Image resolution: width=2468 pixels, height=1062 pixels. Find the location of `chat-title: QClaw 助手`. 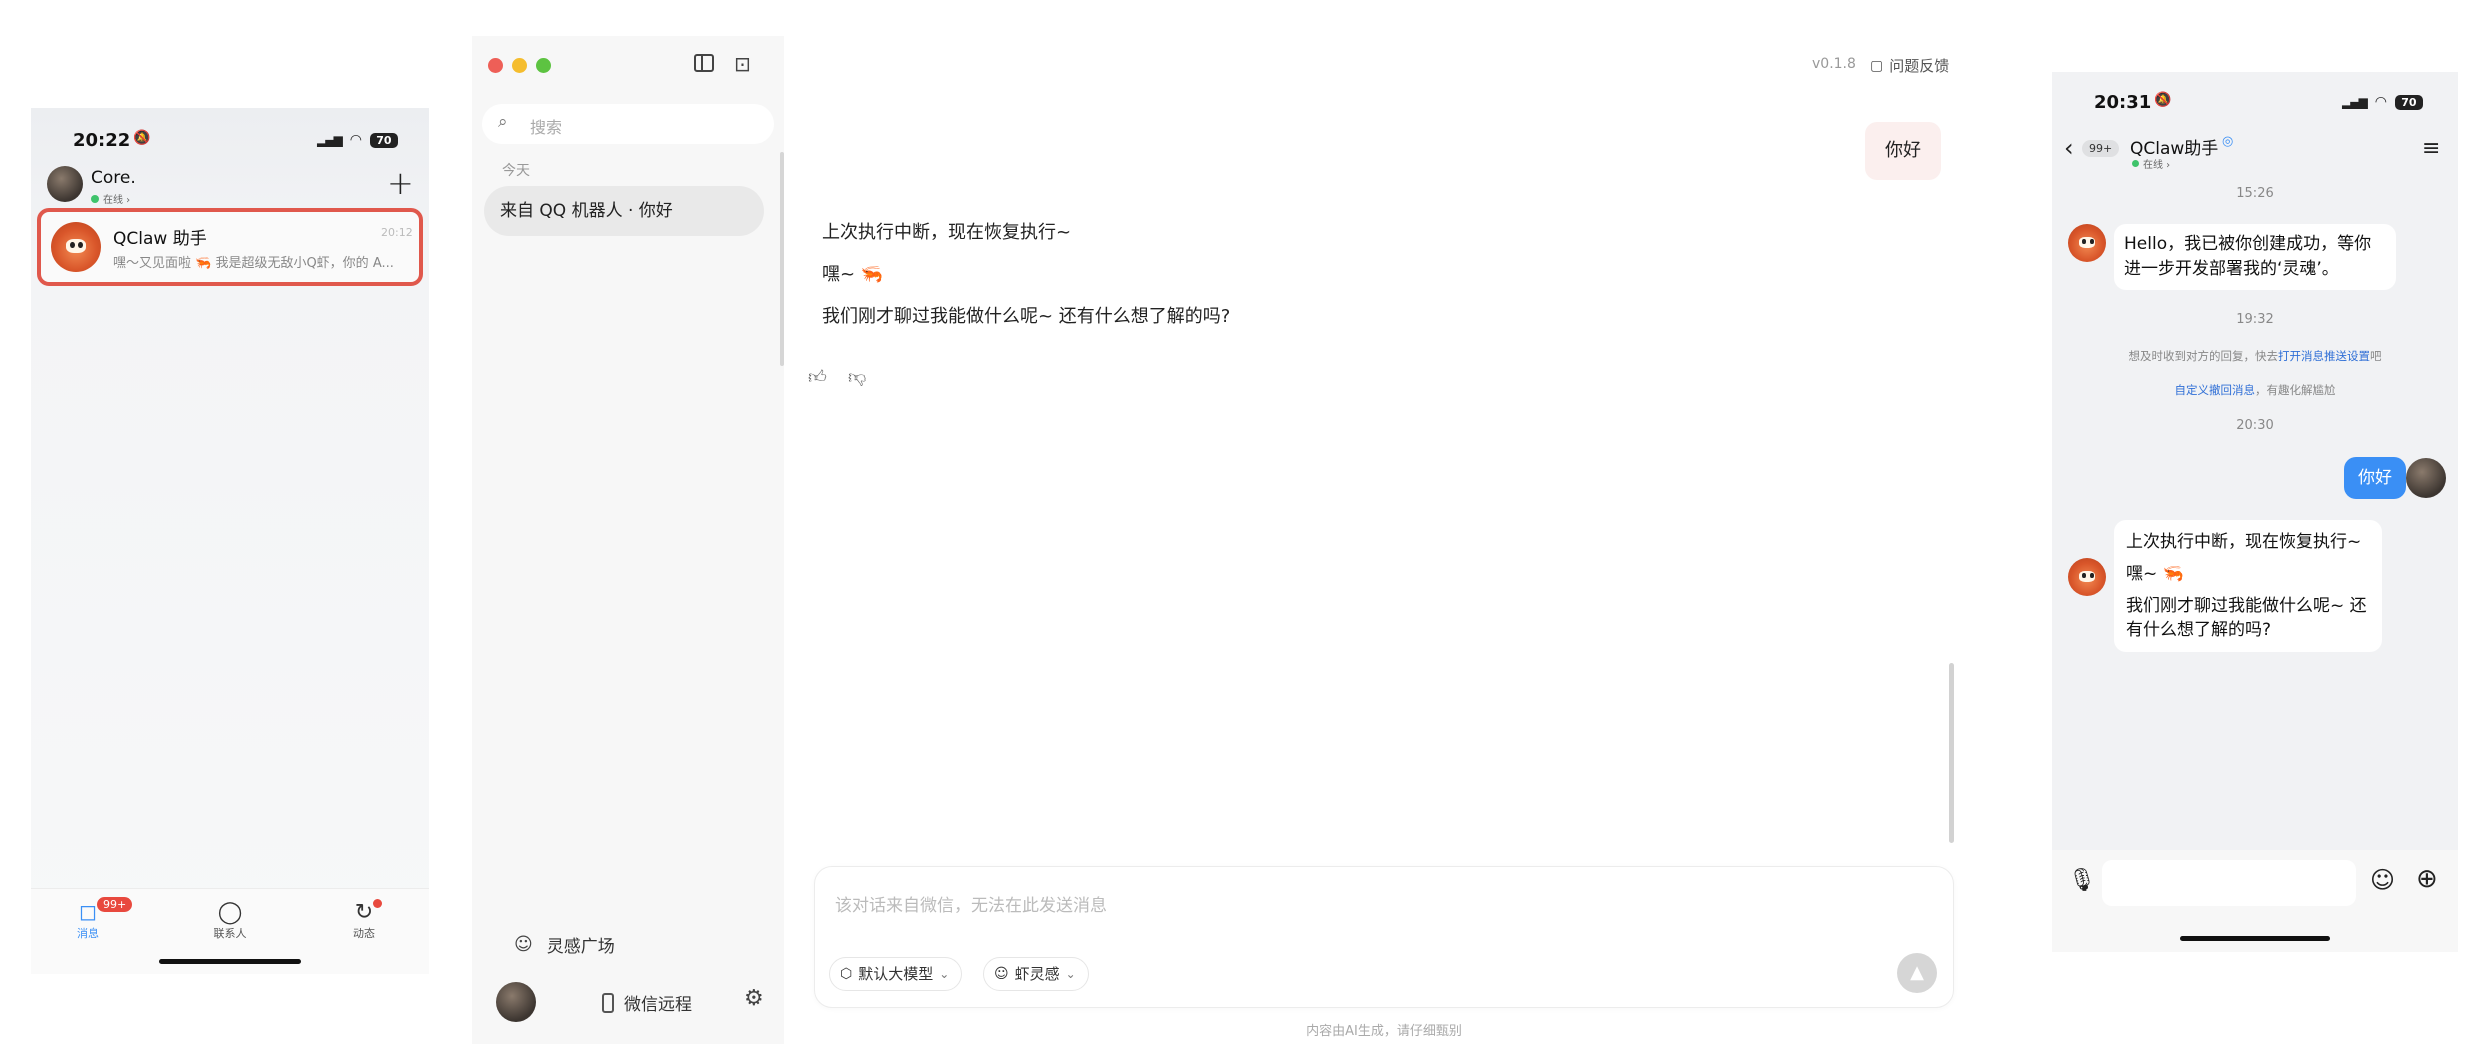

chat-title: QClaw 助手 is located at coordinates (160, 239).